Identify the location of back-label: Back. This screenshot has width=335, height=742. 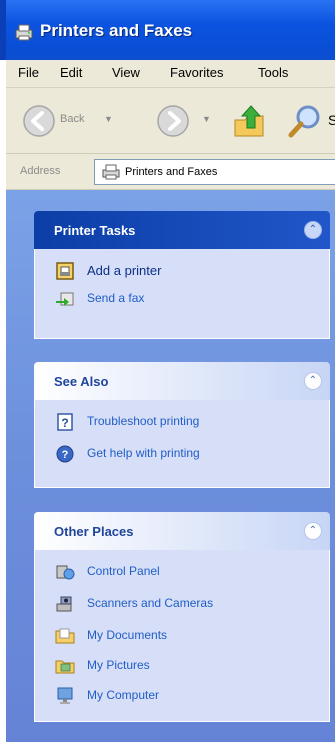
(72, 119).